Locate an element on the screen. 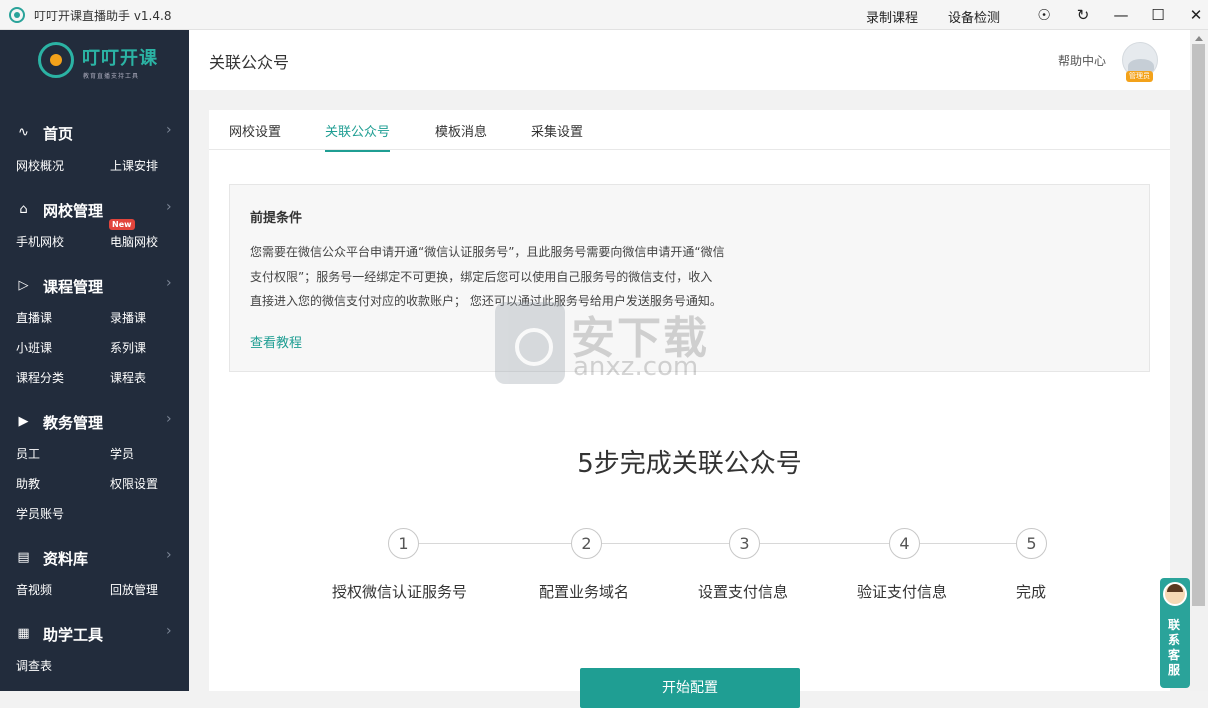 This screenshot has width=1208, height=708. page-title: 关联公众号 is located at coordinates (249, 62).